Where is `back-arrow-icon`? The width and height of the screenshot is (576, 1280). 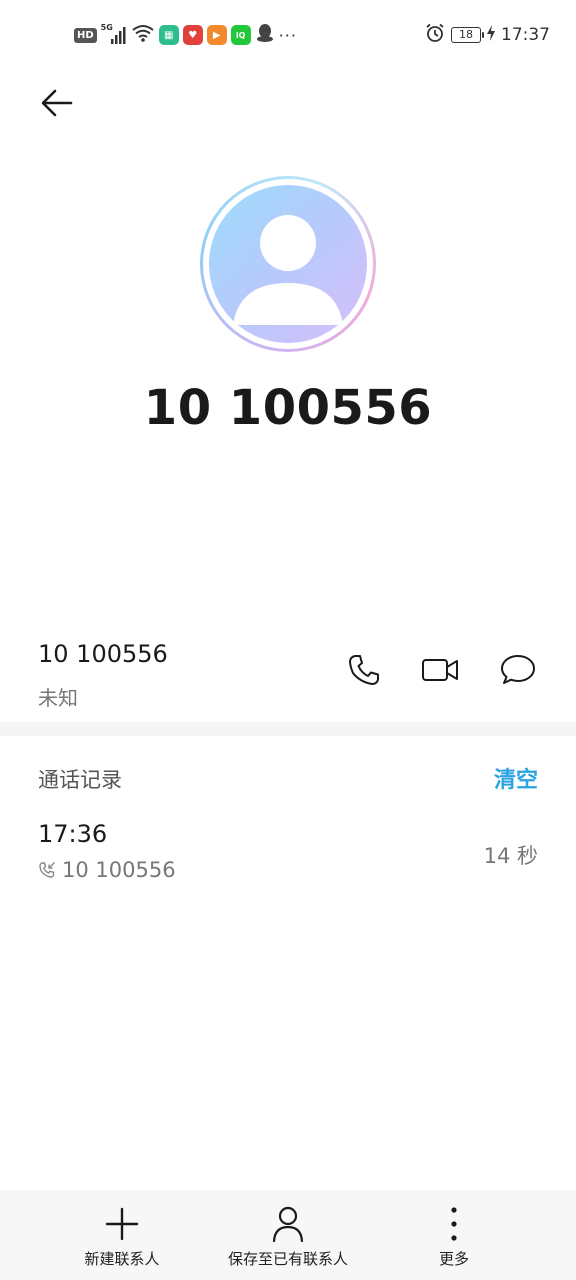
back-arrow-icon is located at coordinates (57, 103).